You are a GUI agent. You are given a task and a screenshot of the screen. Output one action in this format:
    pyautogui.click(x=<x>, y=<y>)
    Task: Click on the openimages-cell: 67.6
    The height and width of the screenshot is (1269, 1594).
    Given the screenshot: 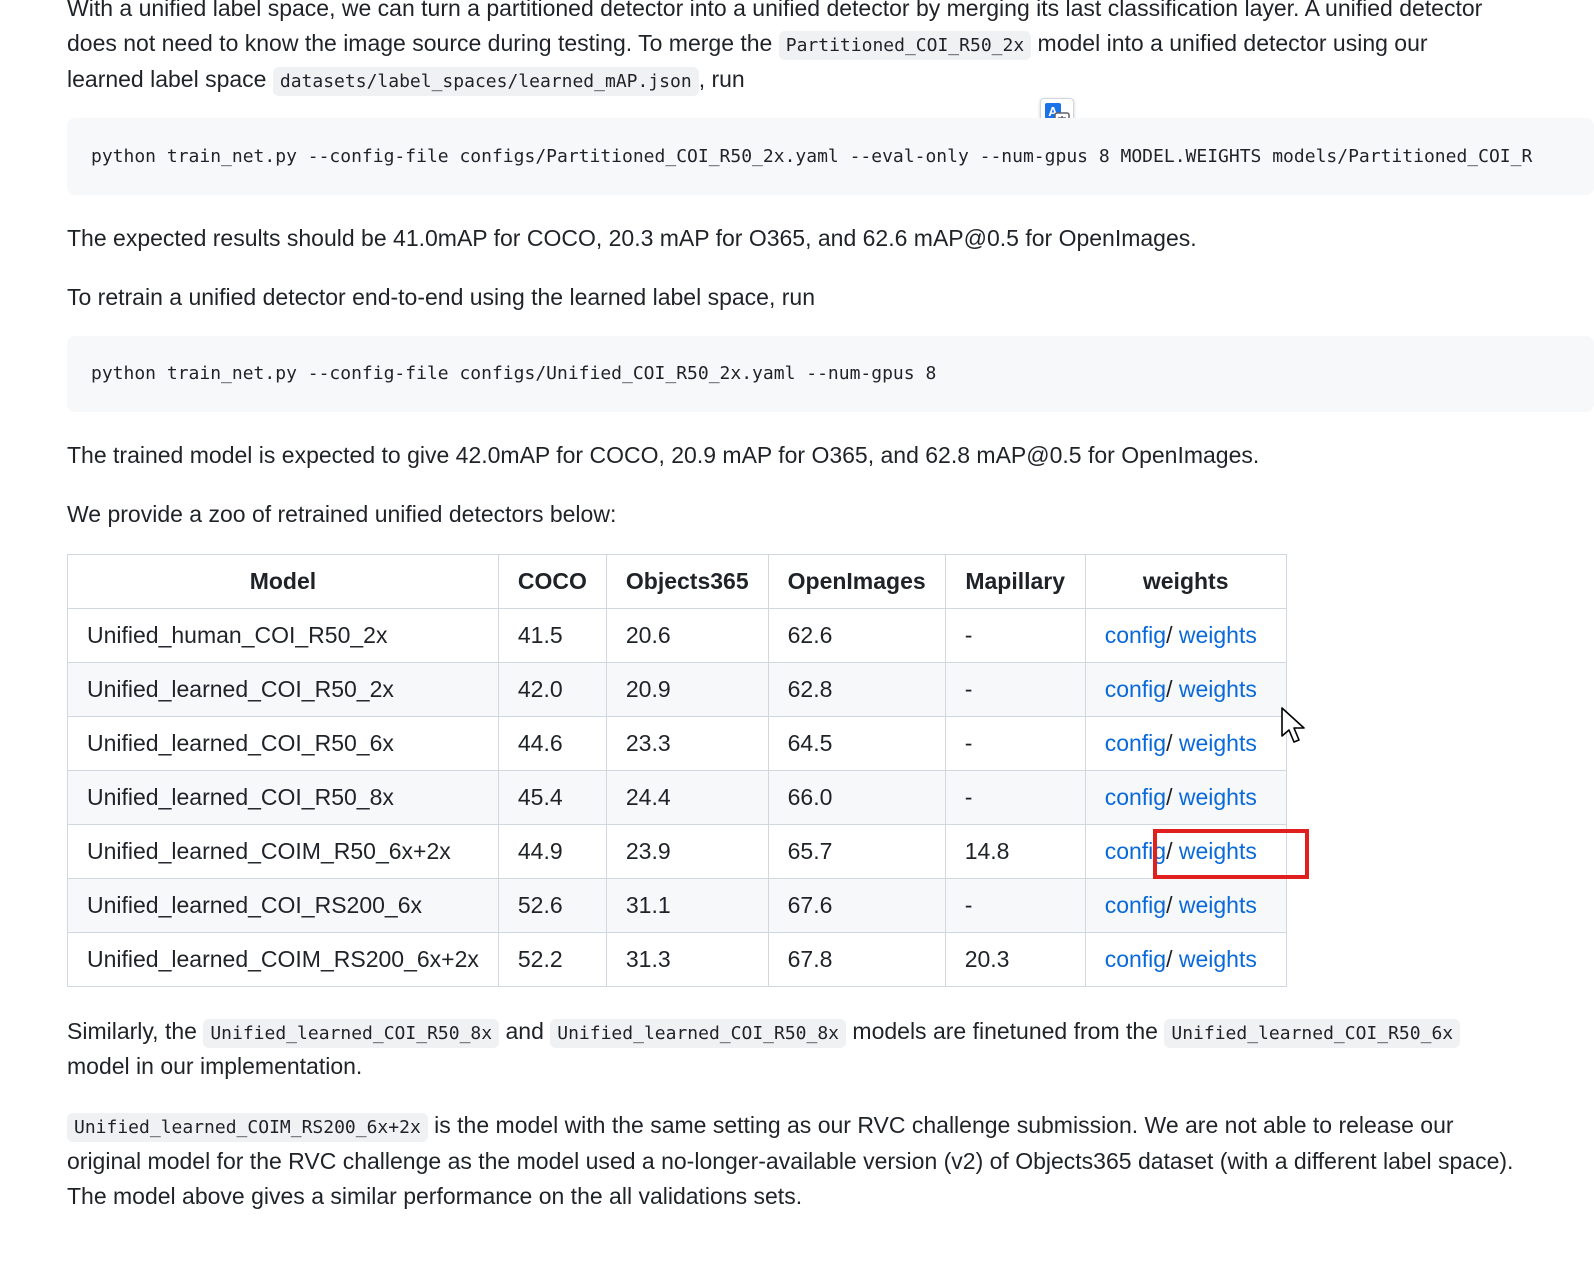 What is the action you would take?
    pyautogui.click(x=856, y=905)
    